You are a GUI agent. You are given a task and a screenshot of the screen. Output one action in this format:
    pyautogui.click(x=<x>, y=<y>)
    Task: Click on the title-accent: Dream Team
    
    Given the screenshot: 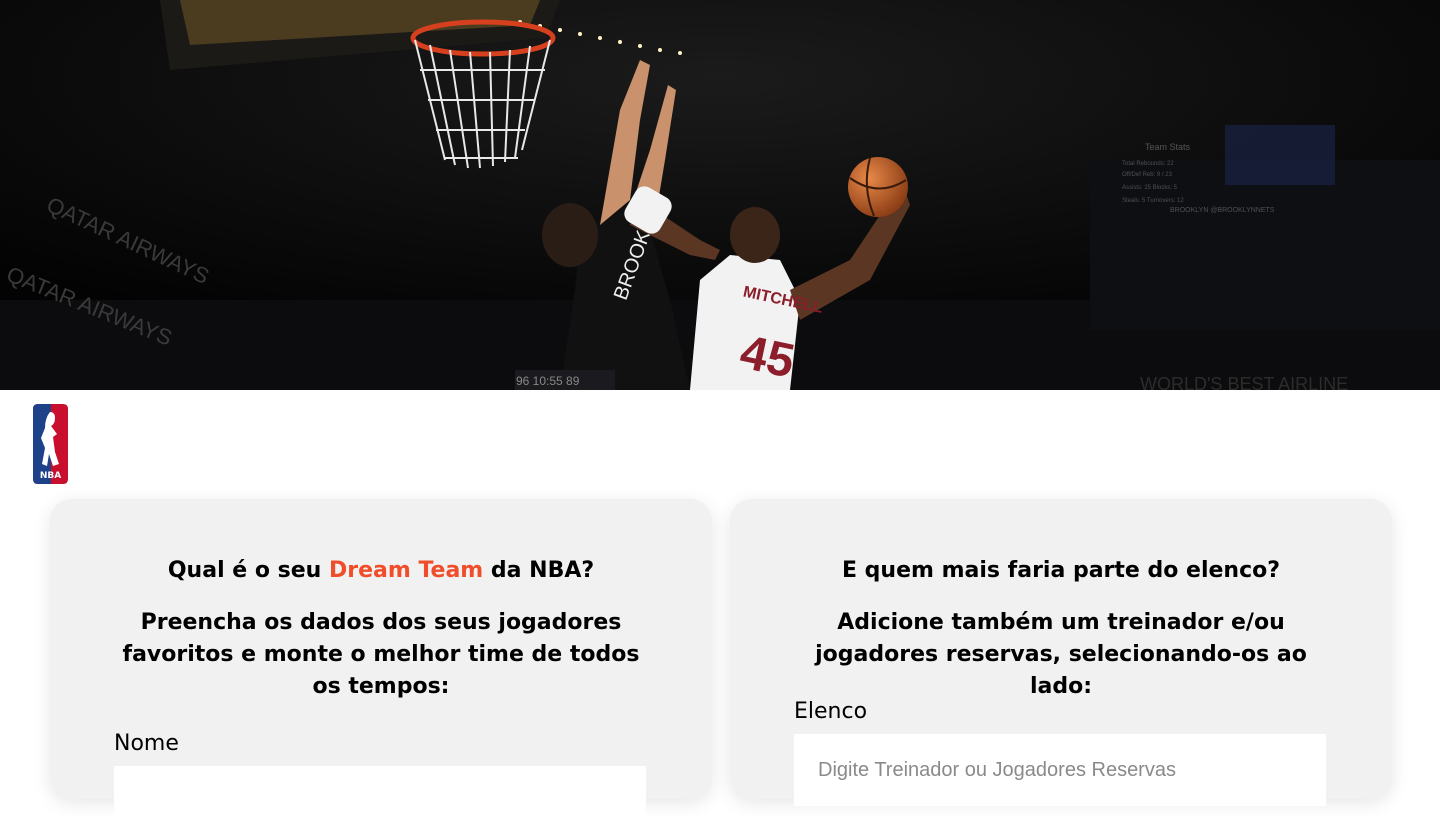 What is the action you would take?
    pyautogui.click(x=406, y=570)
    